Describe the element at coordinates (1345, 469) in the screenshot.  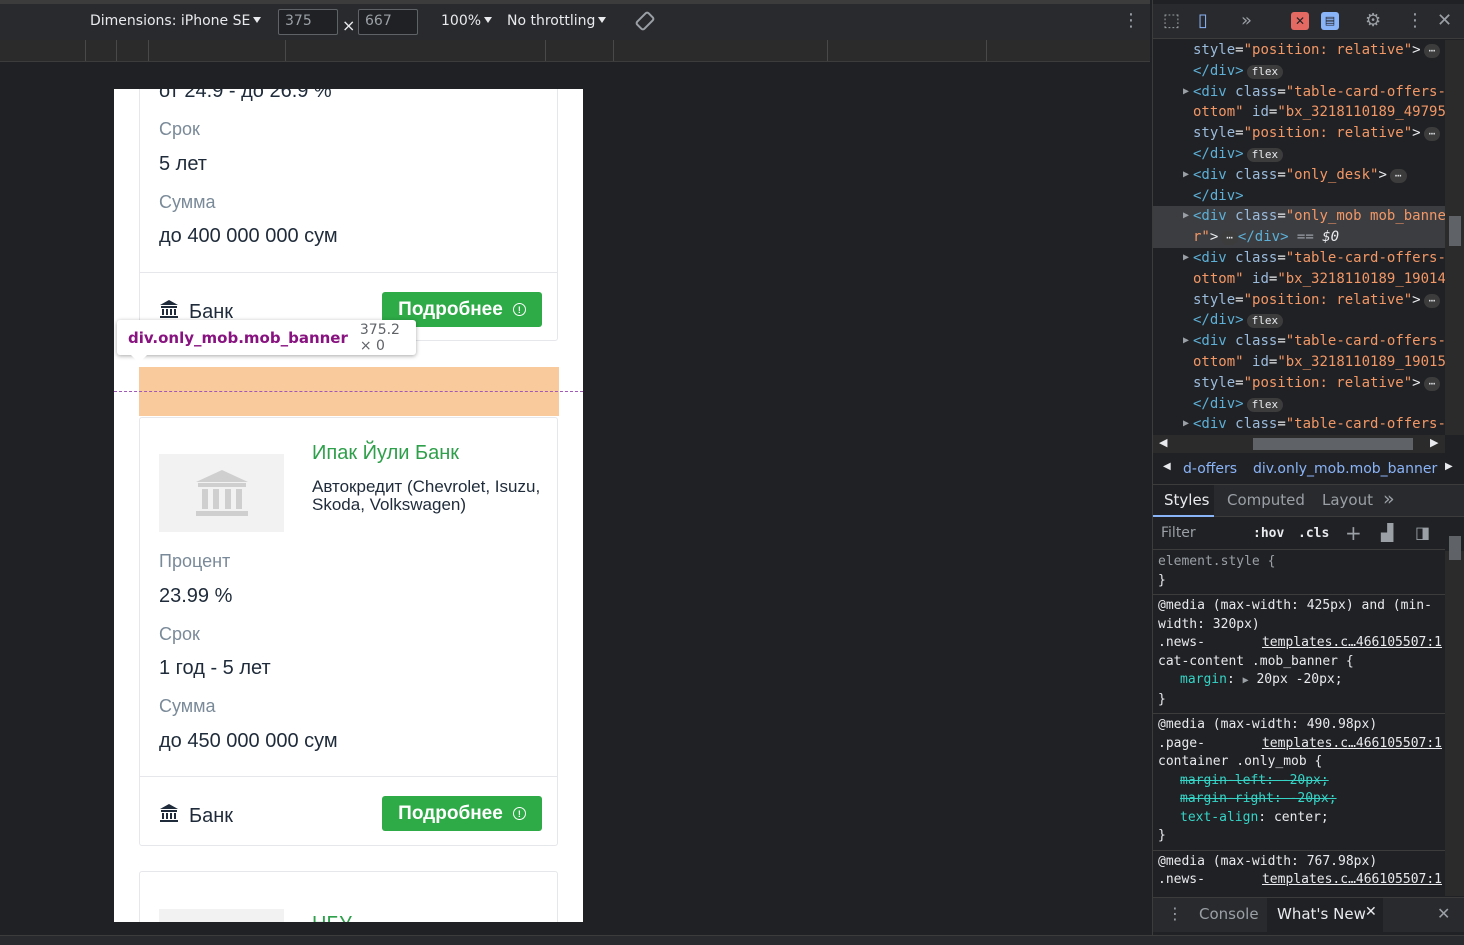
I see `breadcrumb-item-current: div.only_mob.mob_banner` at that location.